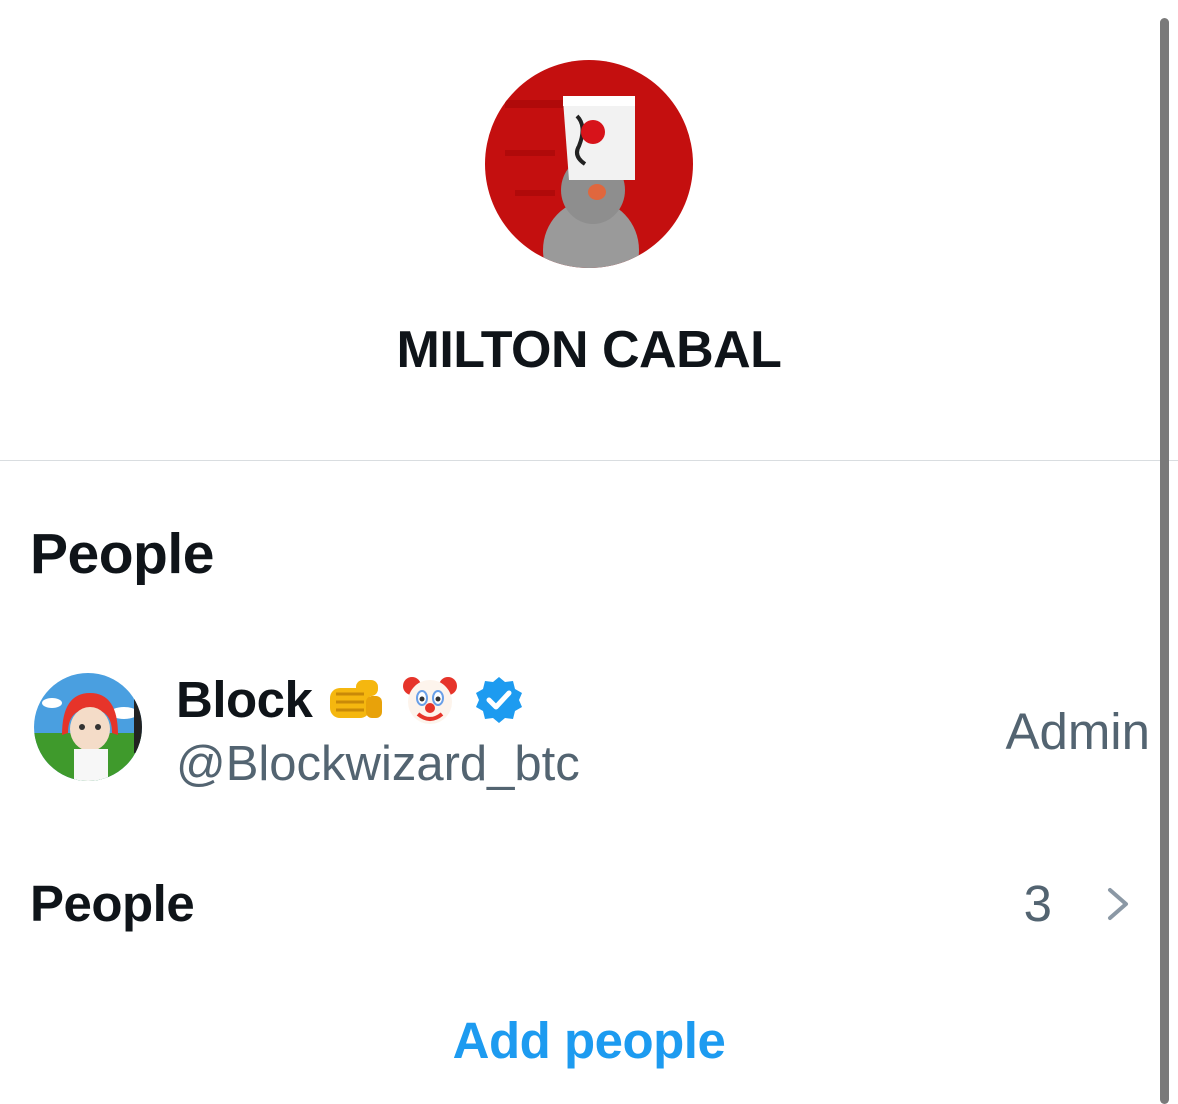 Image resolution: width=1178 pixels, height=1104 pixels. Describe the element at coordinates (378, 764) in the screenshot. I see `member-handle: @Blockwizard_btc` at that location.